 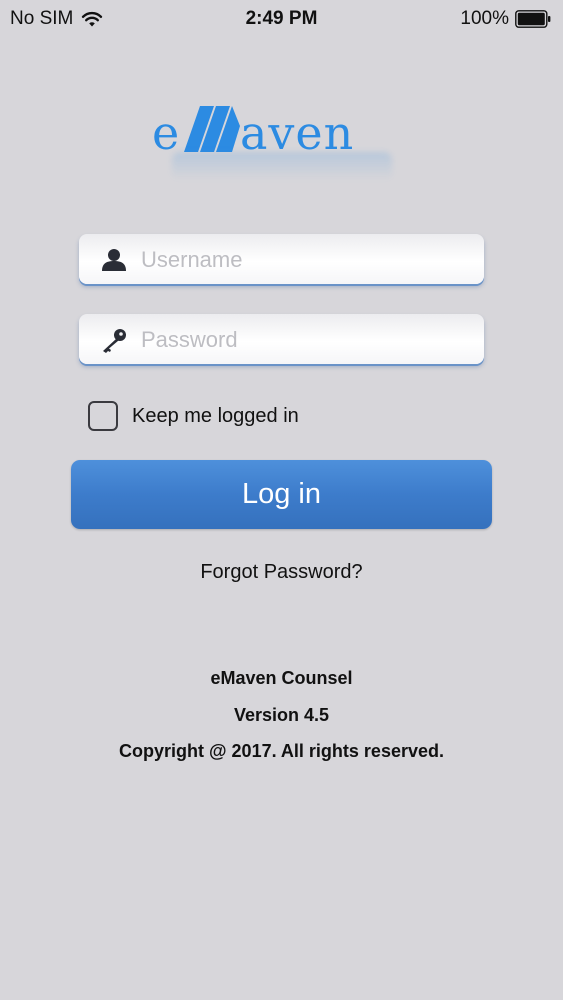 I want to click on footer-copyright: Copyright @ 2017. All rights reserved., so click(x=281, y=751).